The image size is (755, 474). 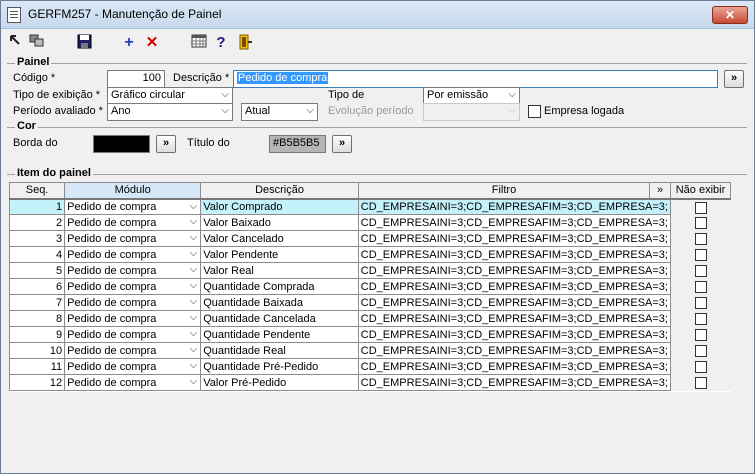 What do you see at coordinates (279, 382) in the screenshot?
I see `descricao-cell: Valor Pré-Pedido` at bounding box center [279, 382].